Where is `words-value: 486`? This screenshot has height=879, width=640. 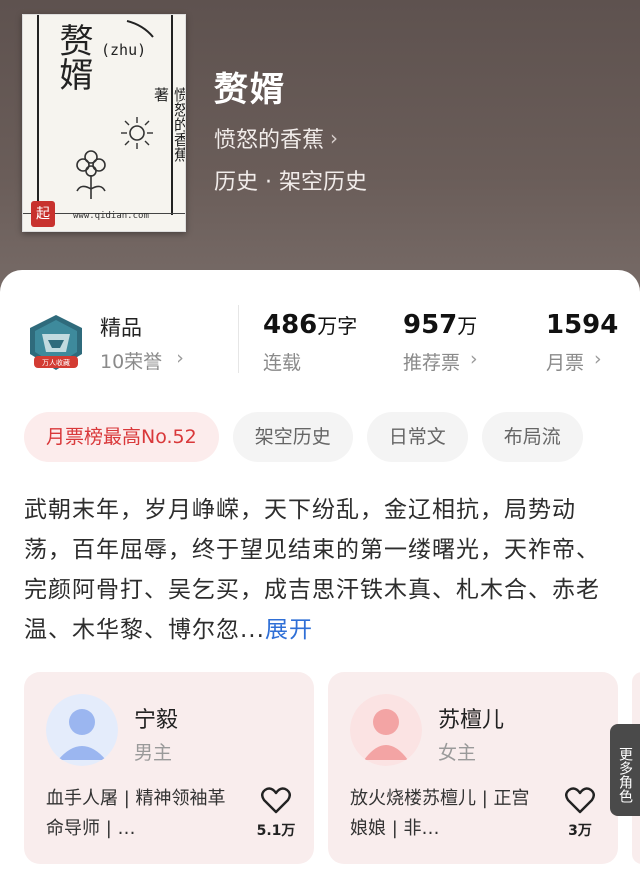 words-value: 486 is located at coordinates (290, 325).